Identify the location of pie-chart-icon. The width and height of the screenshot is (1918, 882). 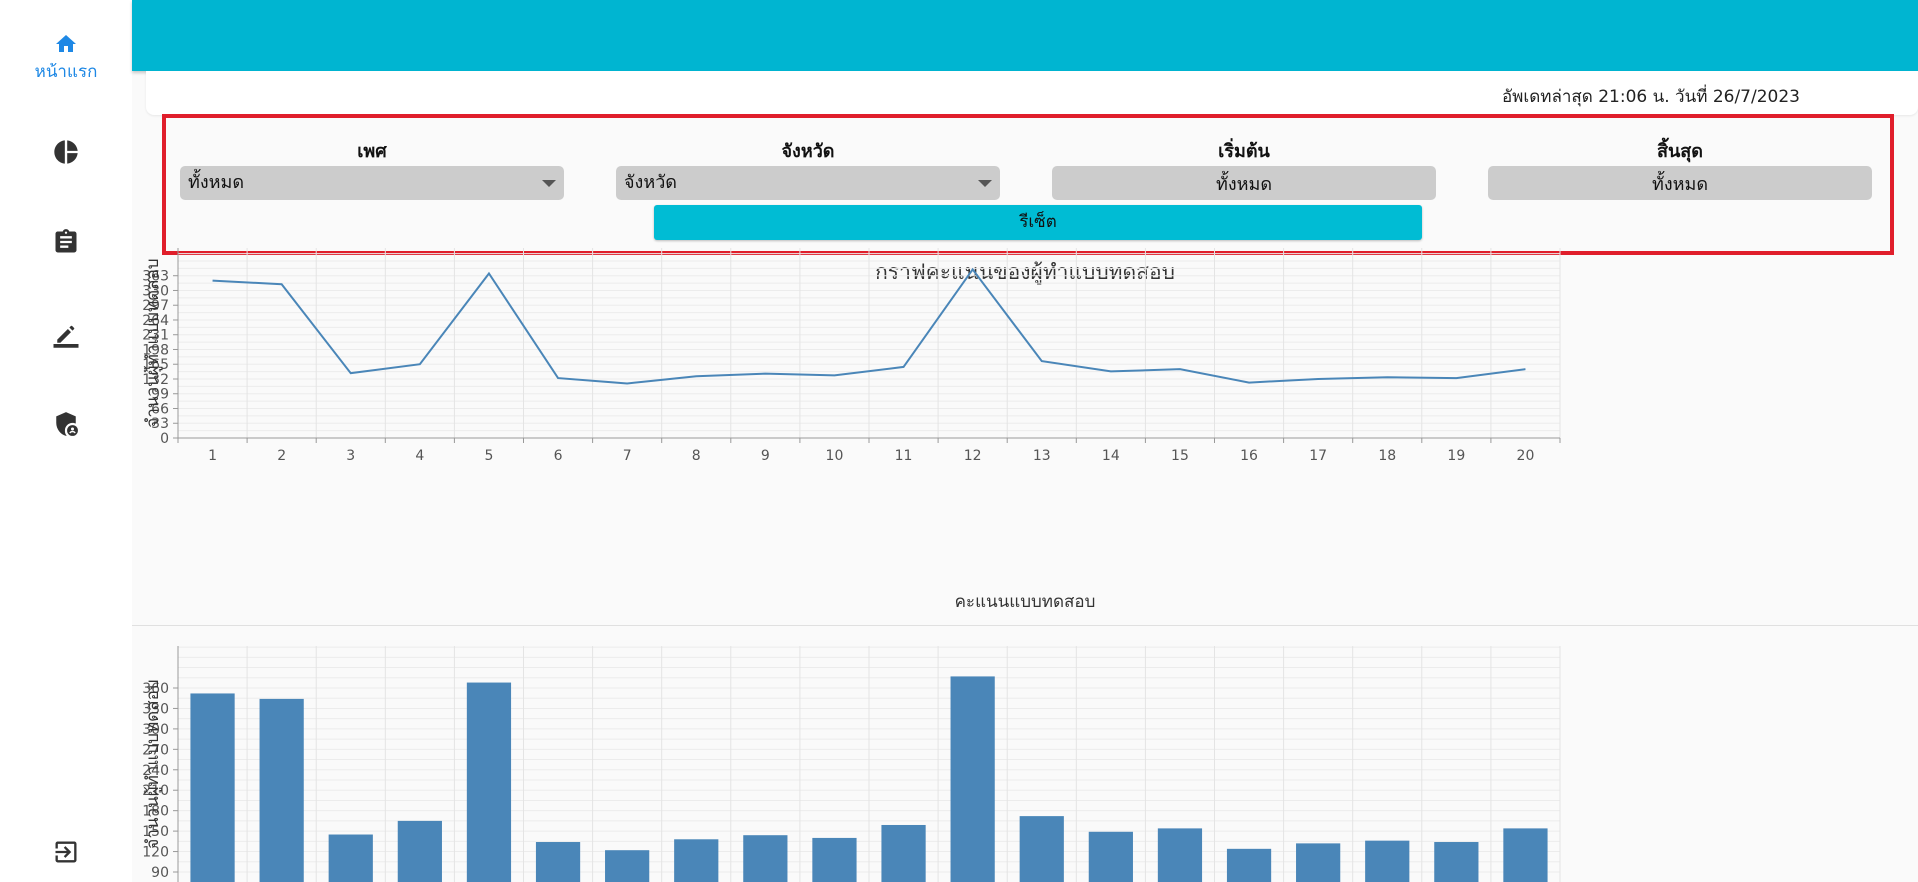
(66, 152).